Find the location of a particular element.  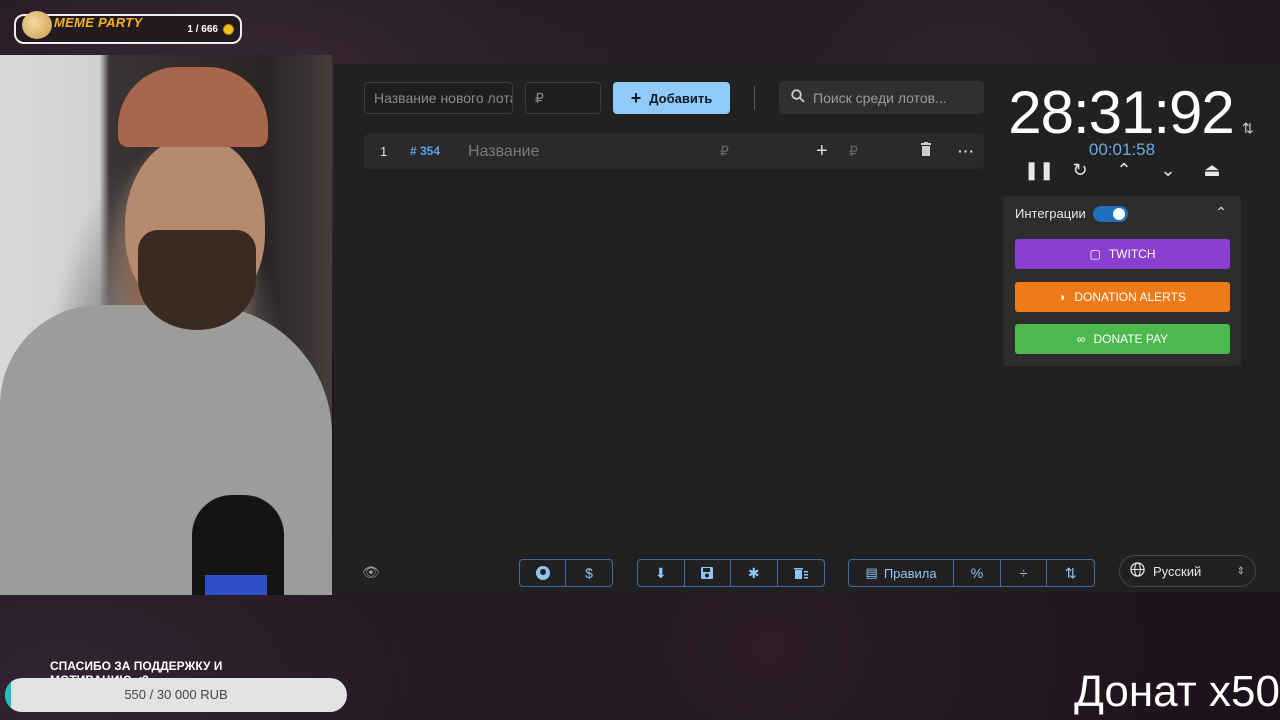

doge-icon is located at coordinates (37, 25).